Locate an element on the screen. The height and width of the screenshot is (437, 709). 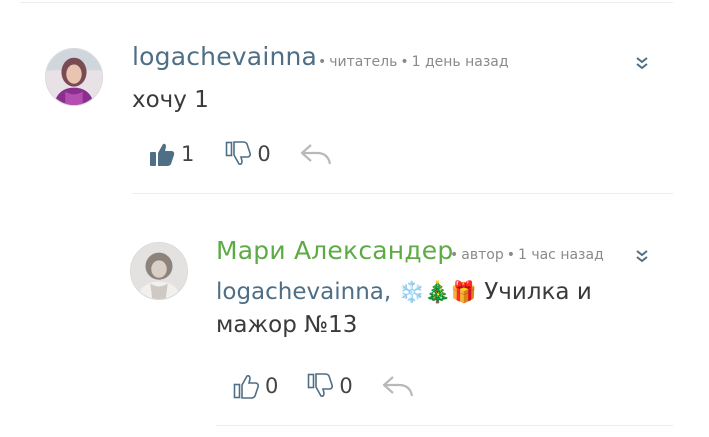
comment-author: Мари Александер is located at coordinates (334, 250).